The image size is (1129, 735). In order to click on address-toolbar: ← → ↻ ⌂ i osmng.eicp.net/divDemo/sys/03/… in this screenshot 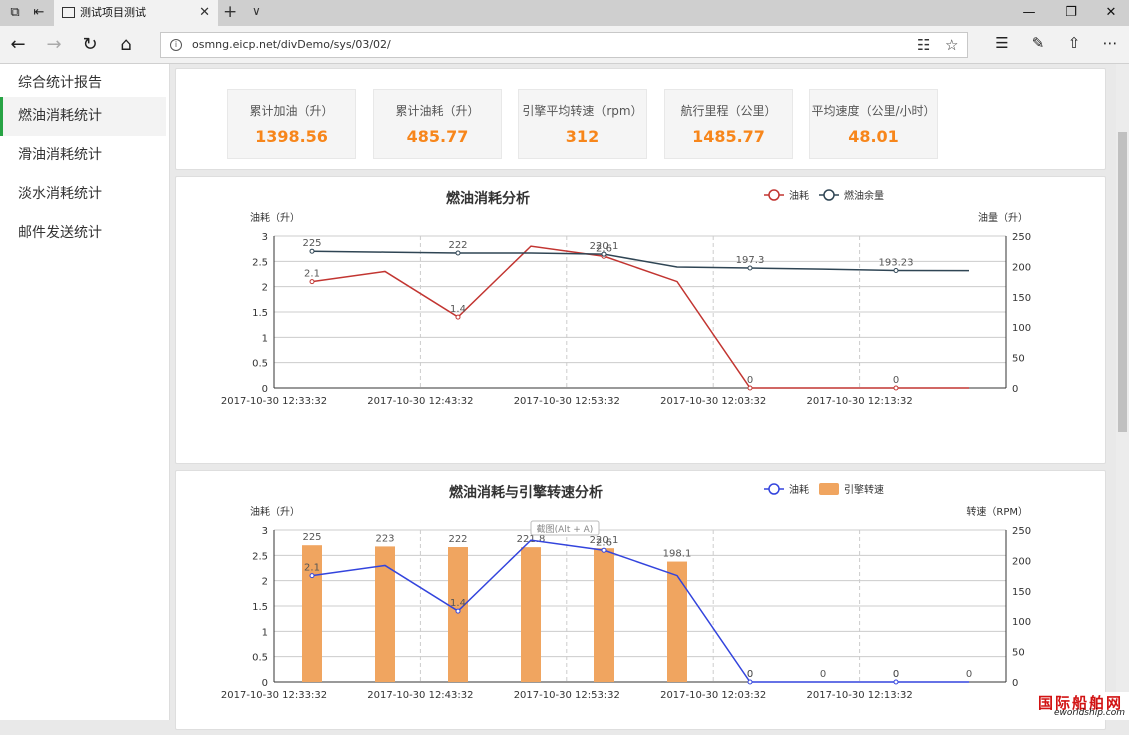, I will do `click(564, 45)`.